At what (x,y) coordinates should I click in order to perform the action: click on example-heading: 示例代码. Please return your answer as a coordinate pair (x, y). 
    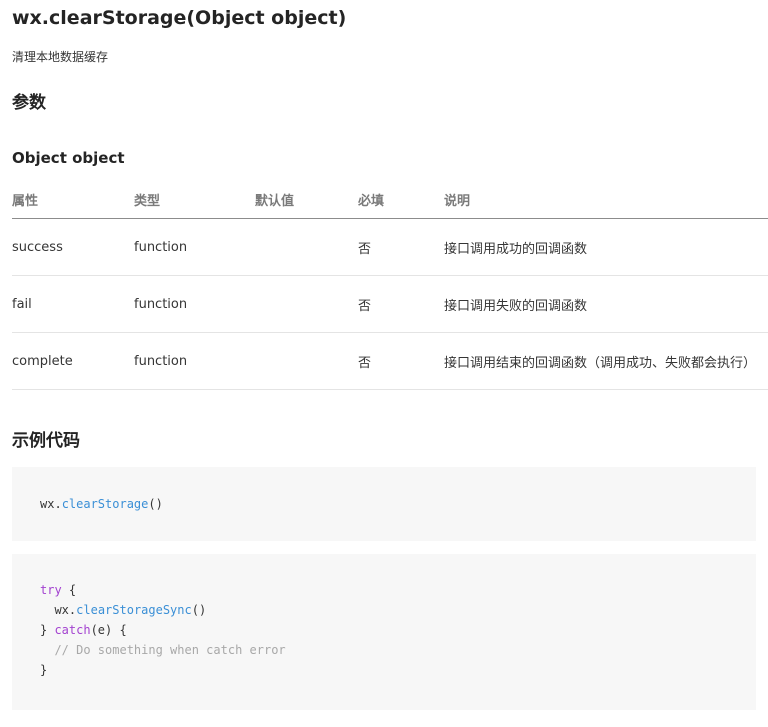
    Looking at the image, I should click on (46, 441).